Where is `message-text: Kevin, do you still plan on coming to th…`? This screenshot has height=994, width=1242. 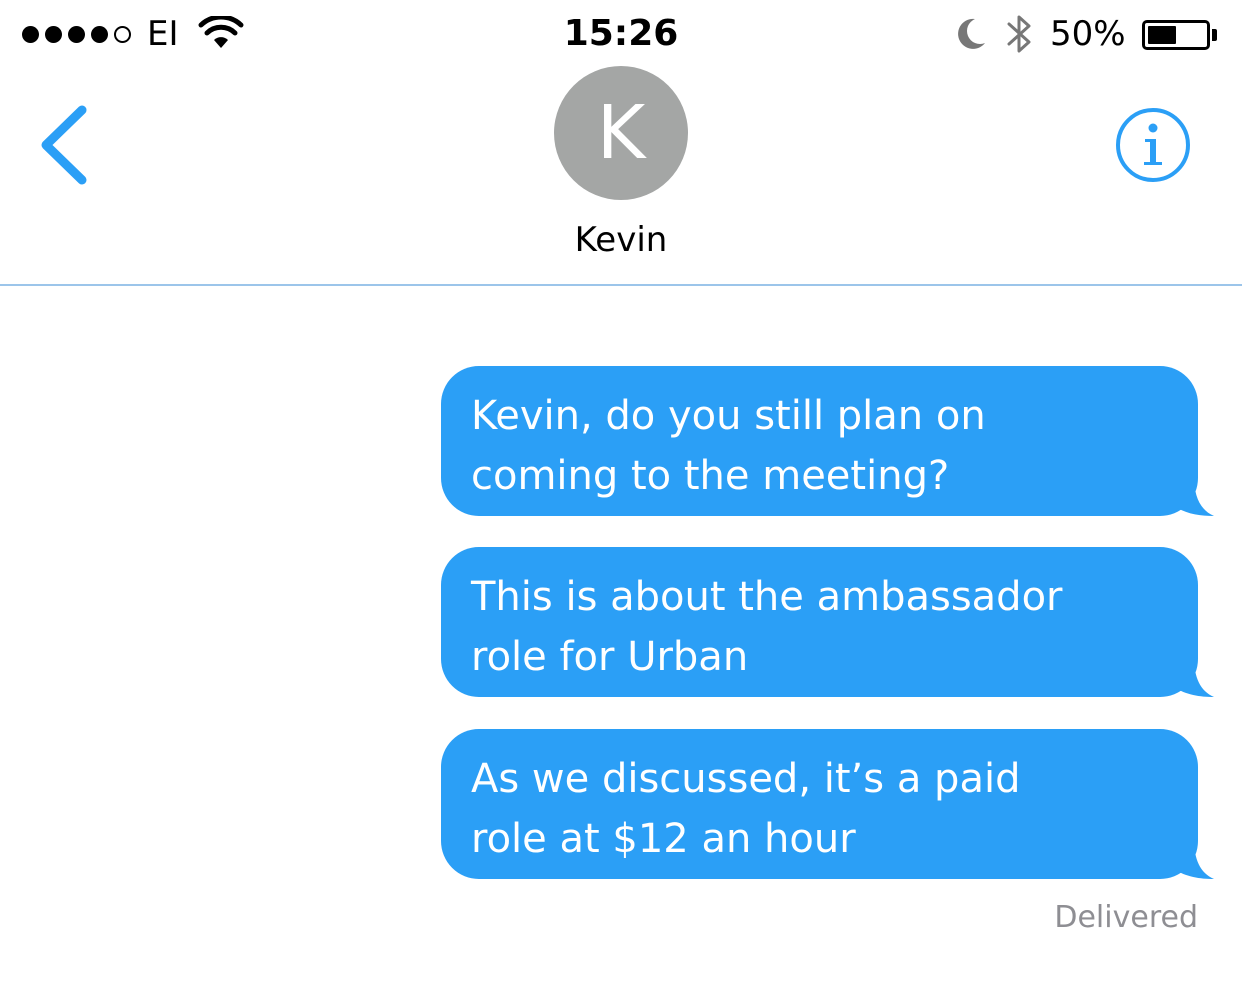 message-text: Kevin, do you still plan on coming to th… is located at coordinates (728, 446).